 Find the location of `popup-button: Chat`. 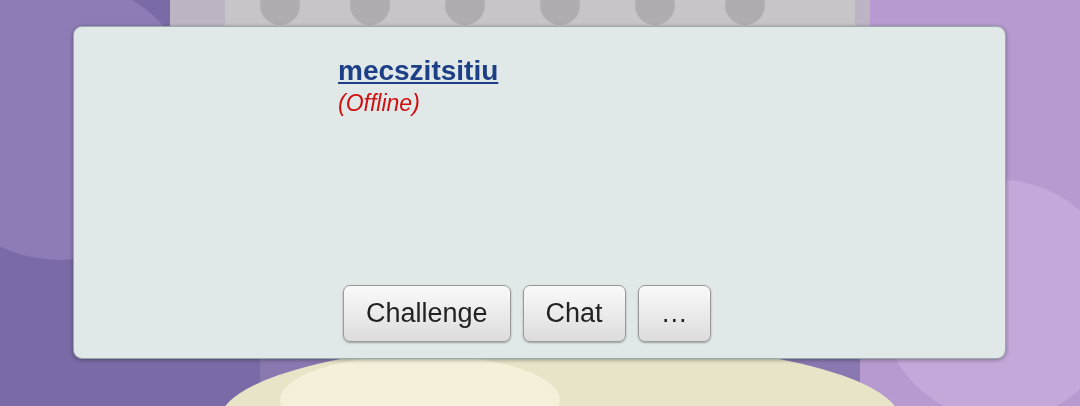

popup-button: Chat is located at coordinates (574, 313).